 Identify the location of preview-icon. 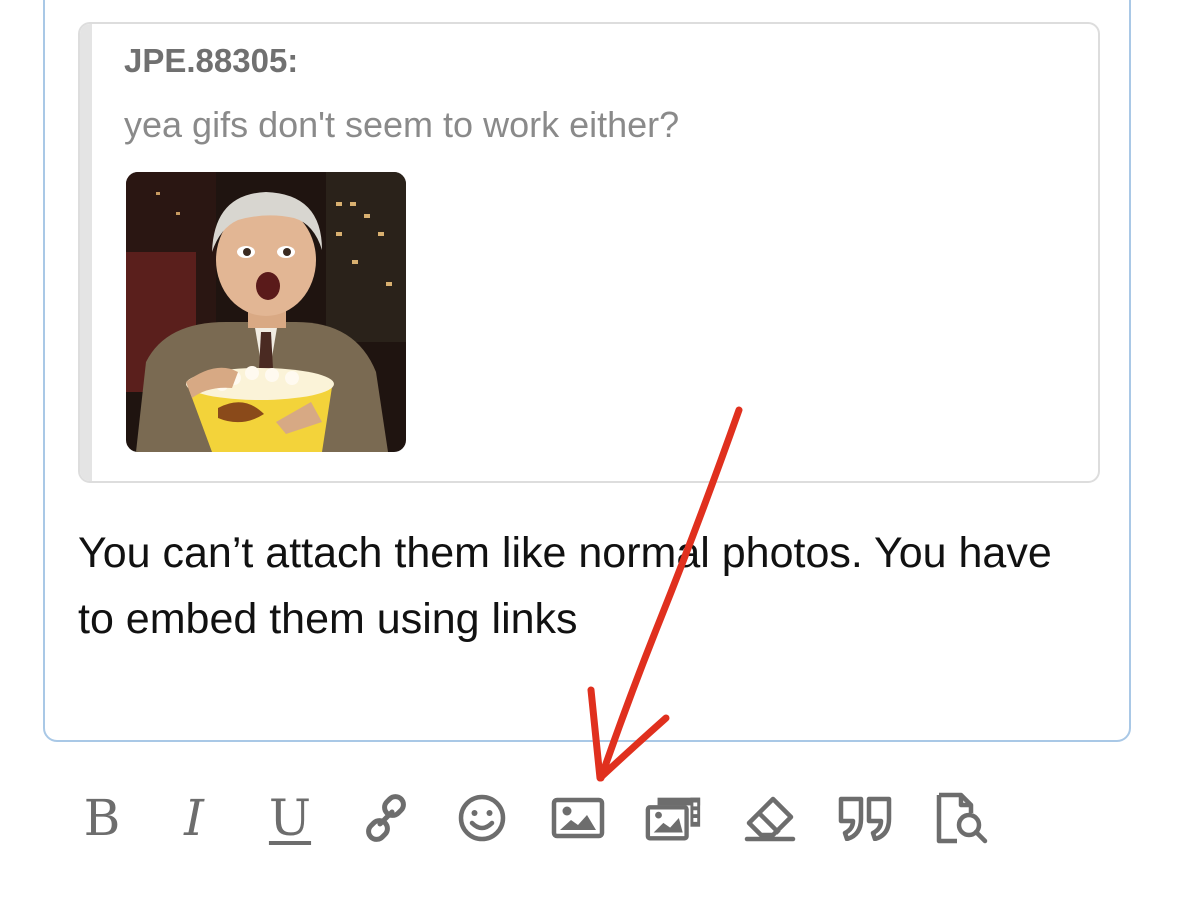
(962, 818).